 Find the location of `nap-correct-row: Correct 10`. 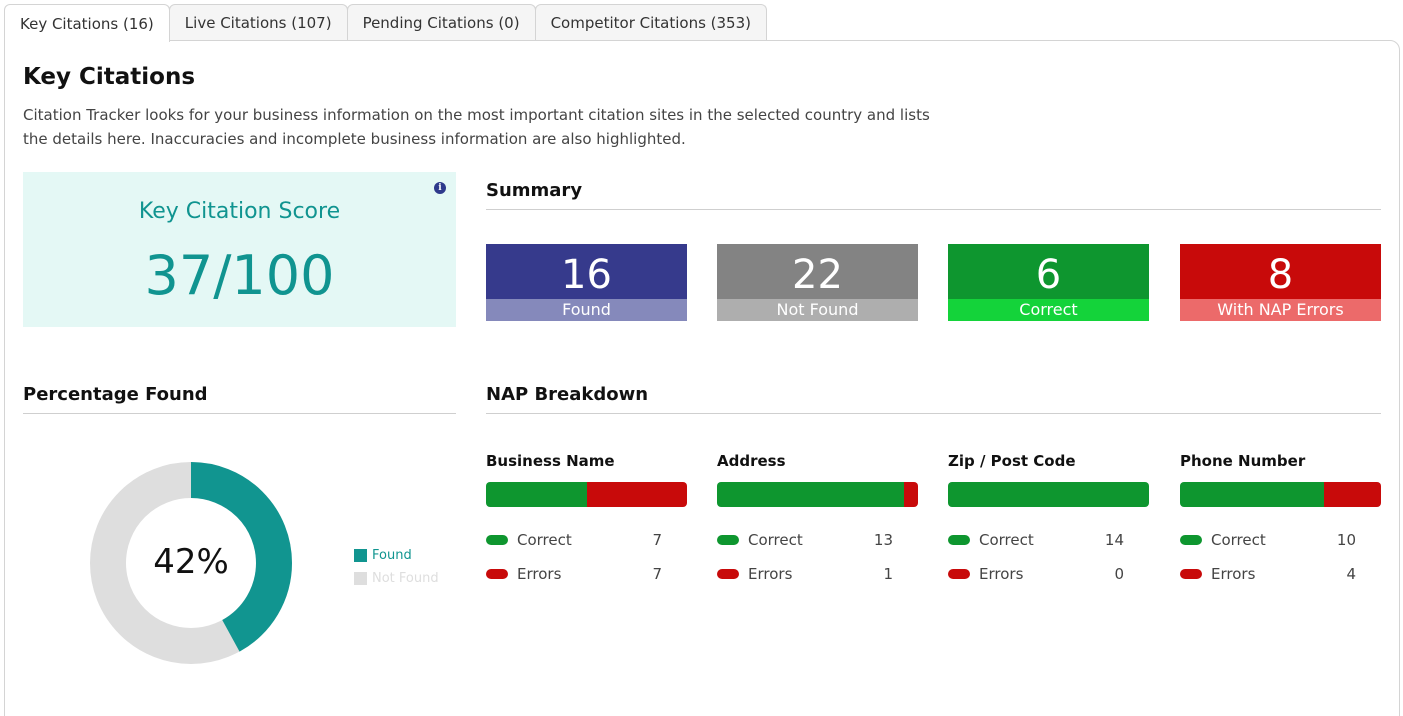

nap-correct-row: Correct 10 is located at coordinates (1280, 540).